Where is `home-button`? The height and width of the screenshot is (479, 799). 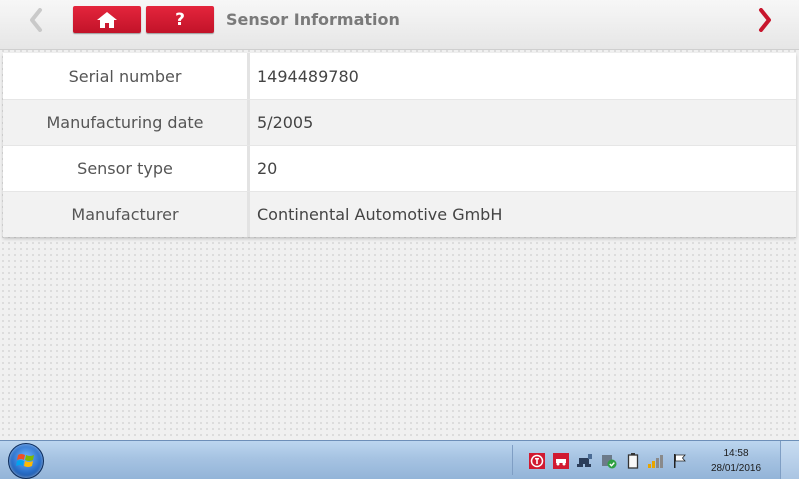
home-button is located at coordinates (107, 19).